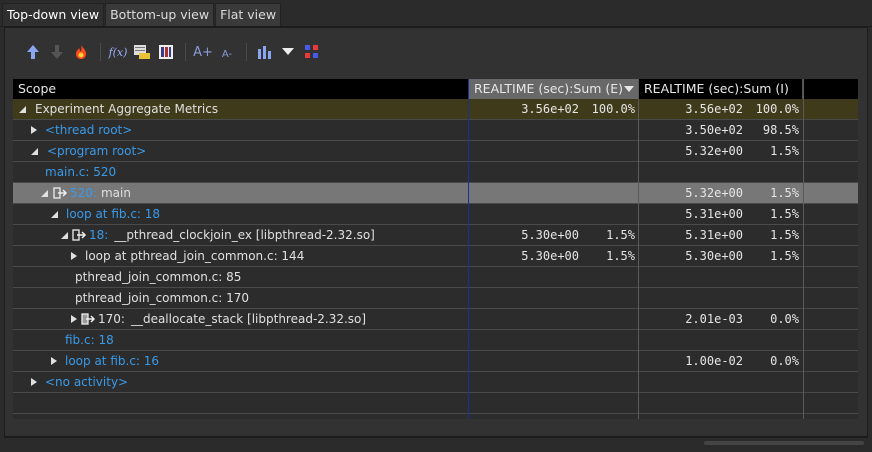 This screenshot has width=872, height=452. What do you see at coordinates (435, 172) in the screenshot?
I see `table-row: main.c: 520` at bounding box center [435, 172].